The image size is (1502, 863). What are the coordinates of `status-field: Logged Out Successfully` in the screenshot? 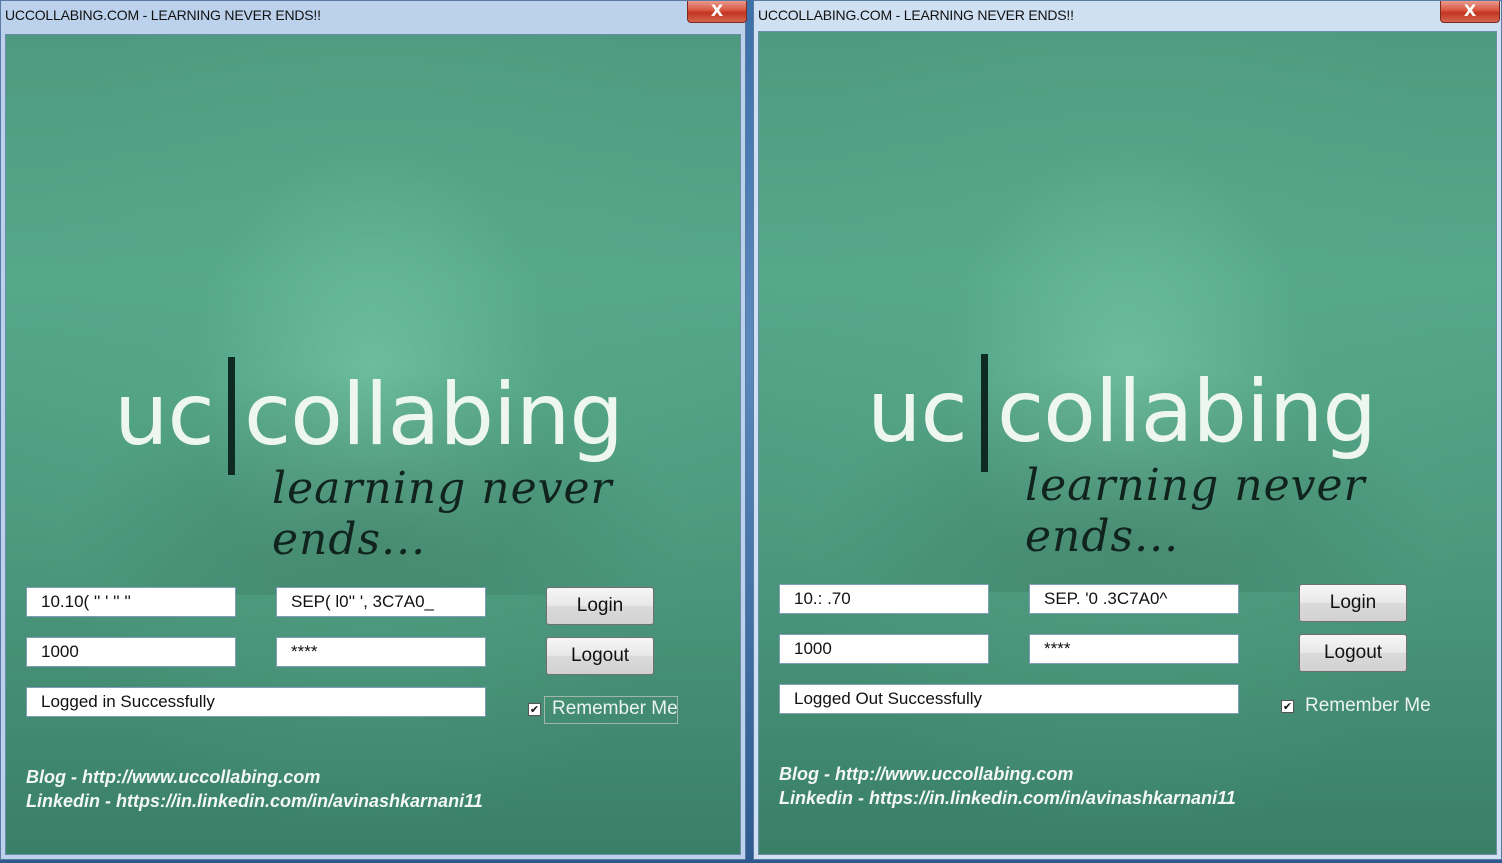 It's located at (1009, 699).